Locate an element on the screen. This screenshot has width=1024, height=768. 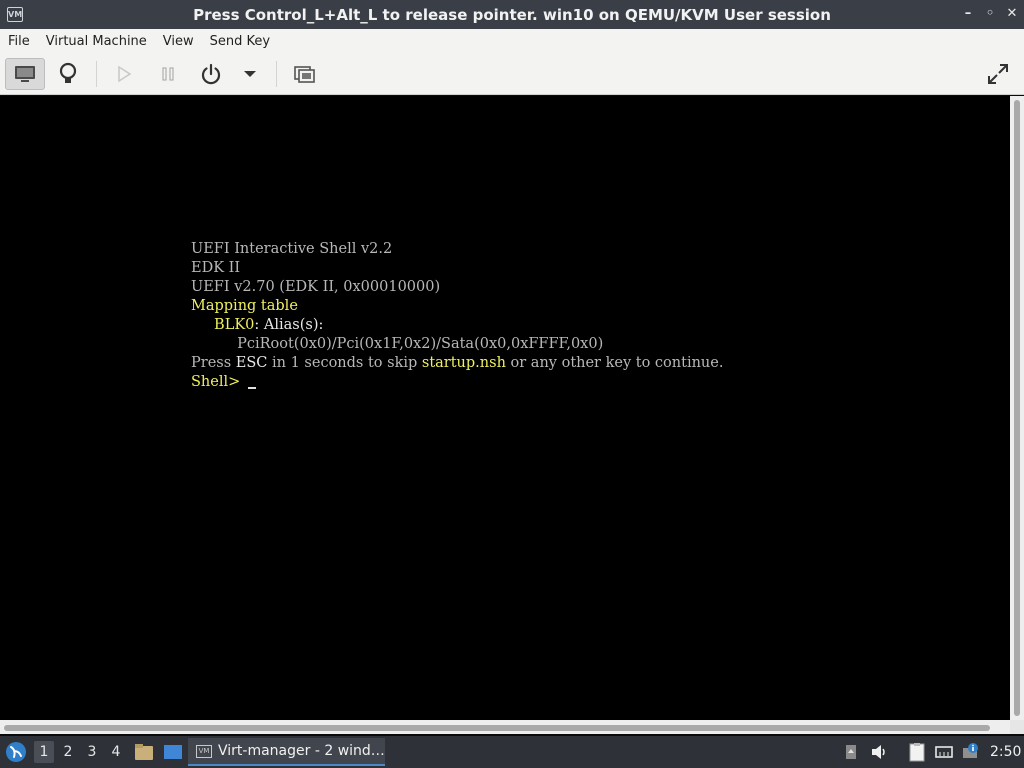
pause-button is located at coordinates (168, 74).